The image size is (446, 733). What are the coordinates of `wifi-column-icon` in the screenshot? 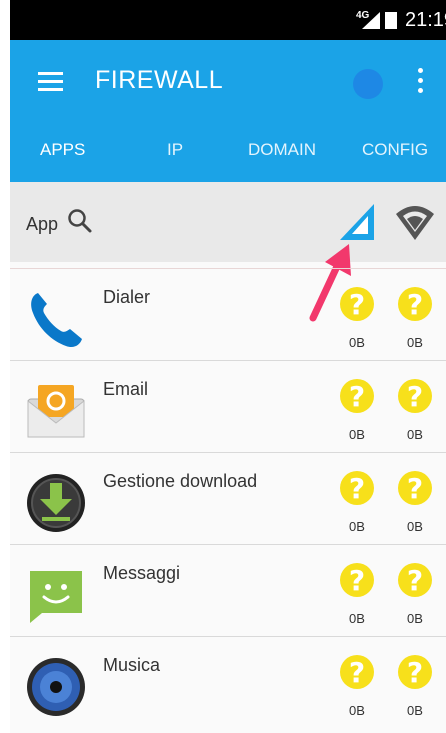 It's located at (415, 223).